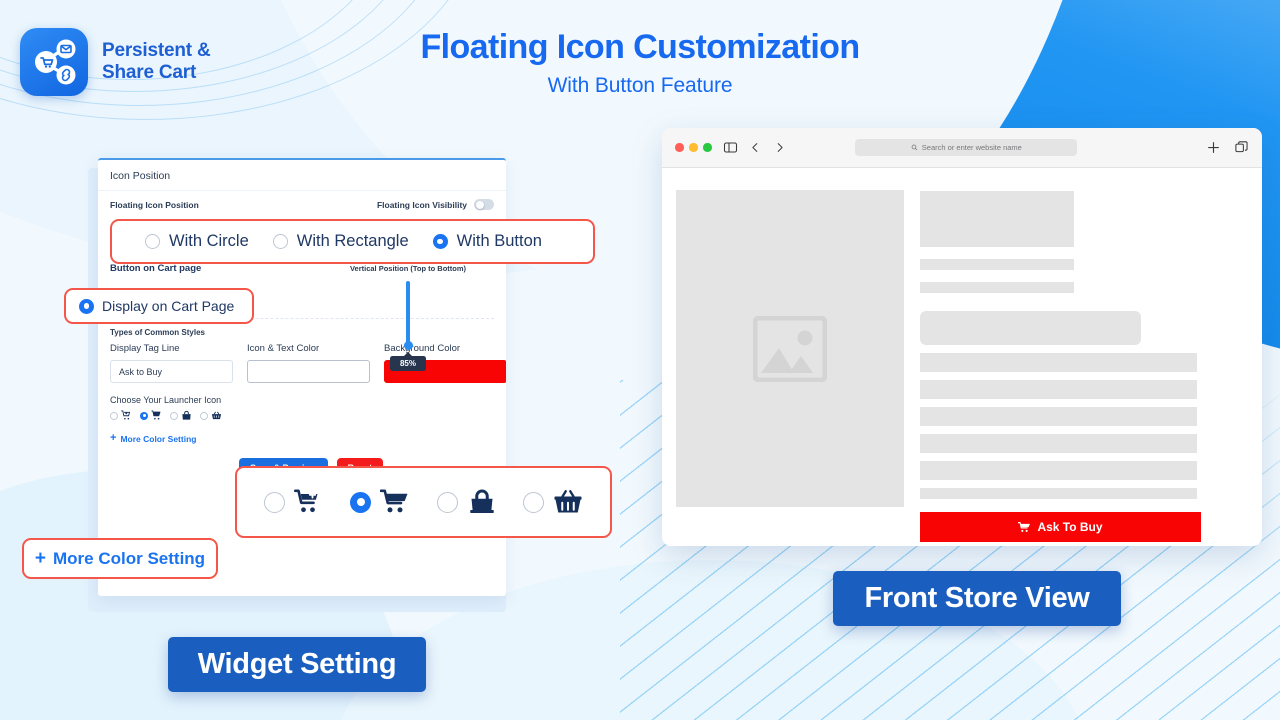  I want to click on address-bar: Search or enter website name, so click(966, 147).